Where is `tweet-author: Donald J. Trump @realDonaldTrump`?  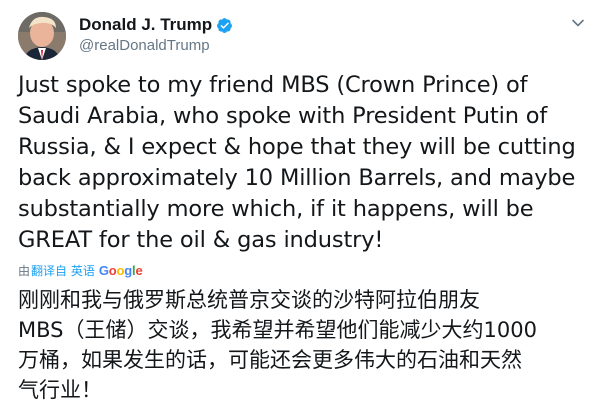
tweet-author: Donald J. Trump @realDonaldTrump is located at coordinates (156, 34).